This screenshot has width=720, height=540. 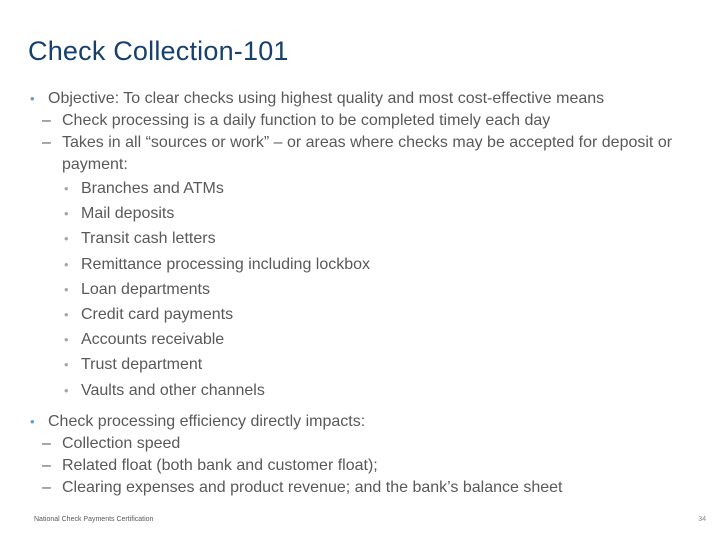 I want to click on list-item: • Transit cash letters, so click(x=368, y=238).